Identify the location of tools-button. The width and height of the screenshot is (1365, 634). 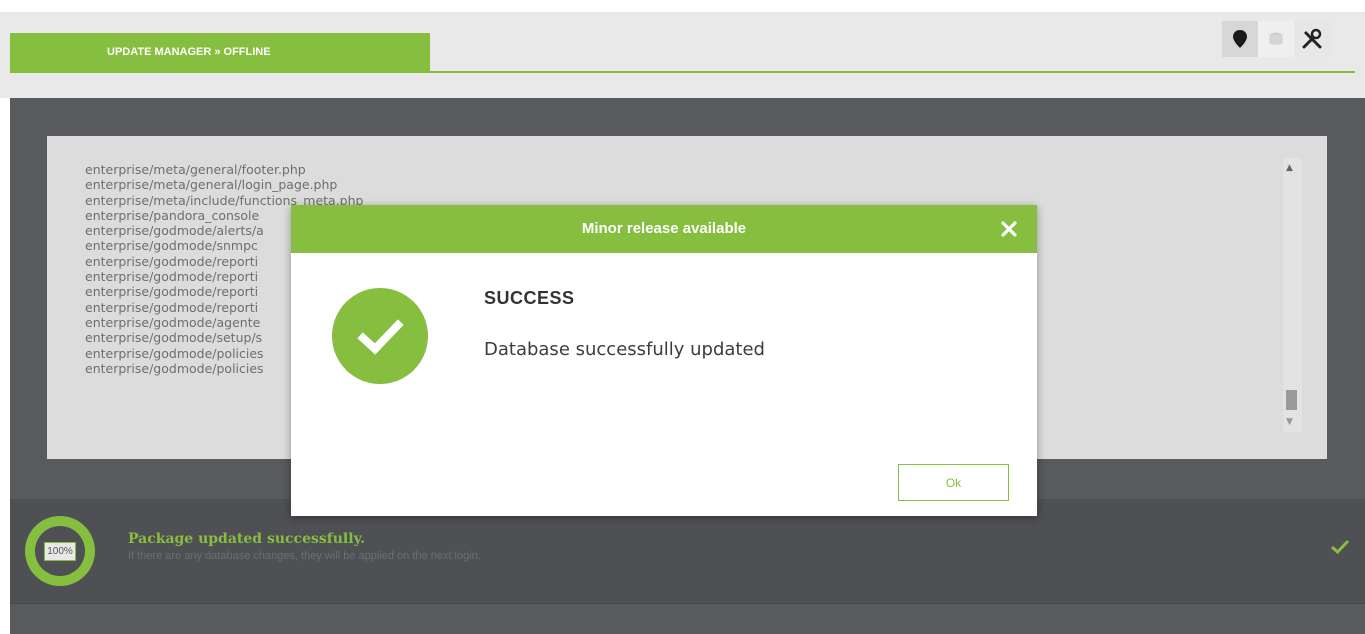
(1312, 39).